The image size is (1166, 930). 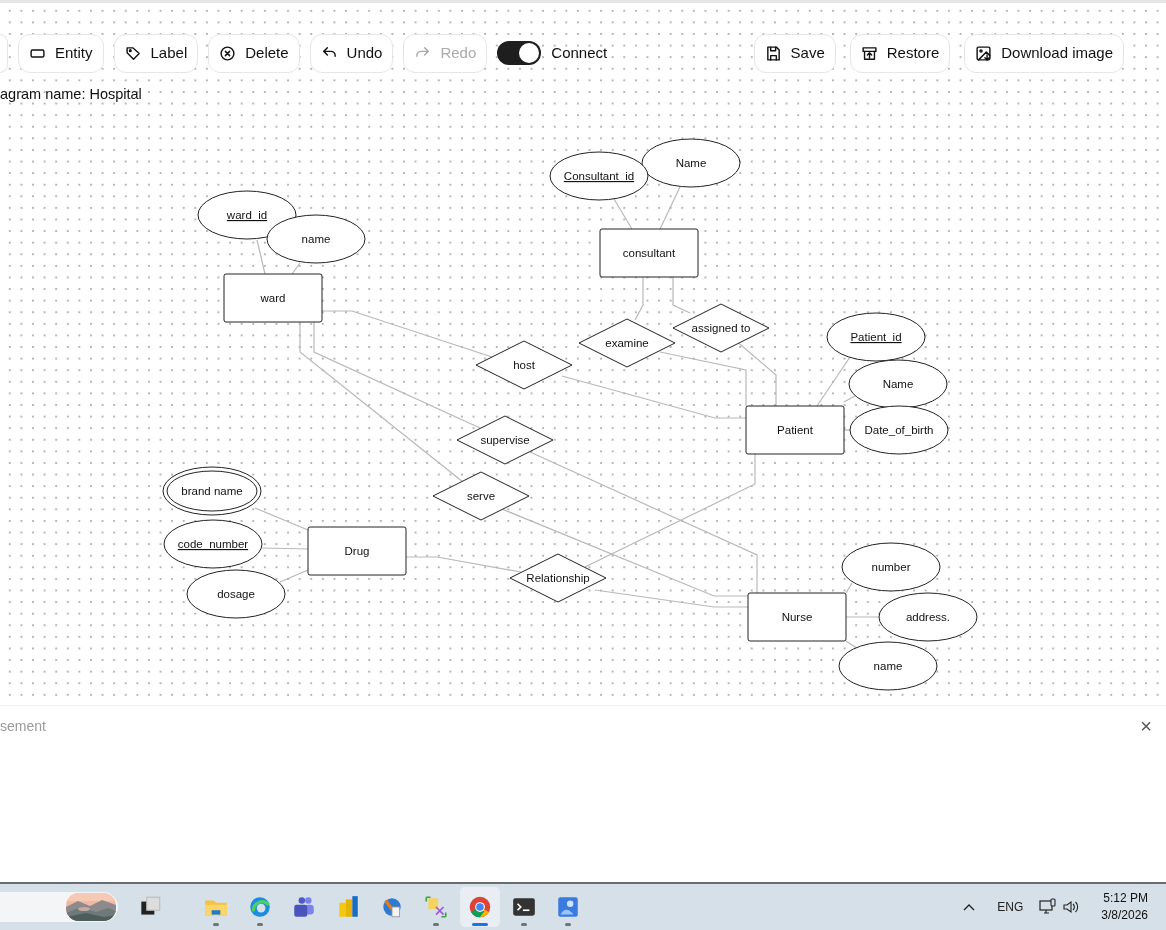 What do you see at coordinates (212, 491) in the screenshot?
I see `multivalued-attribute-ellipse: brand name` at bounding box center [212, 491].